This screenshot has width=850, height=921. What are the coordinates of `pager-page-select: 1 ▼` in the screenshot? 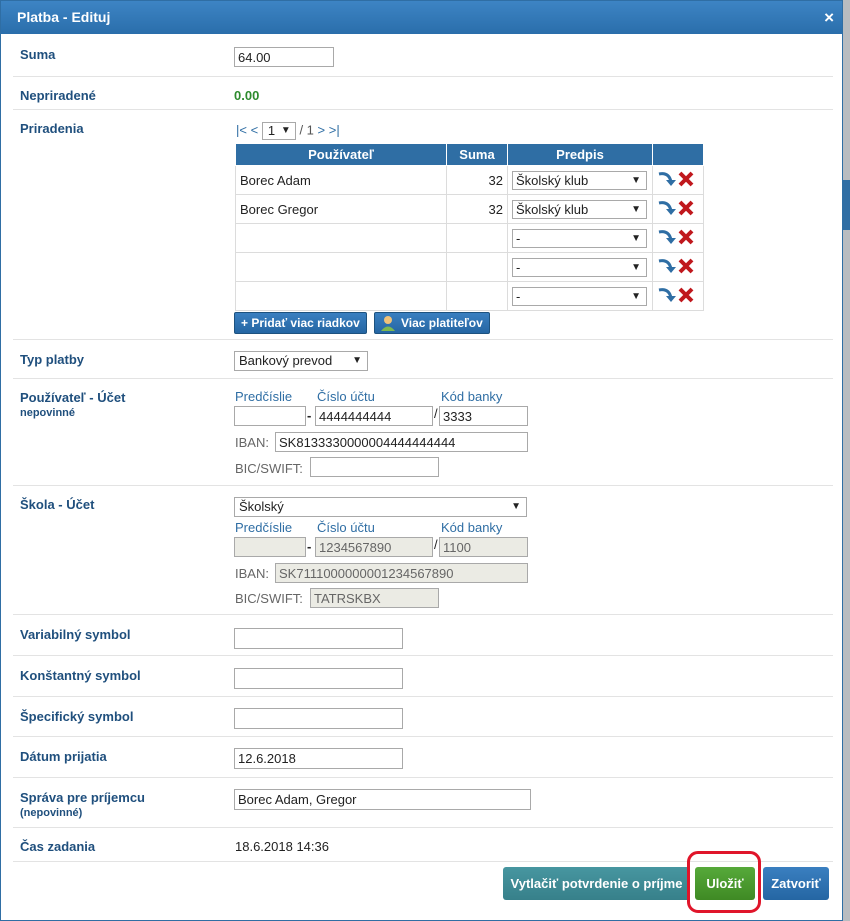 It's located at (278, 131).